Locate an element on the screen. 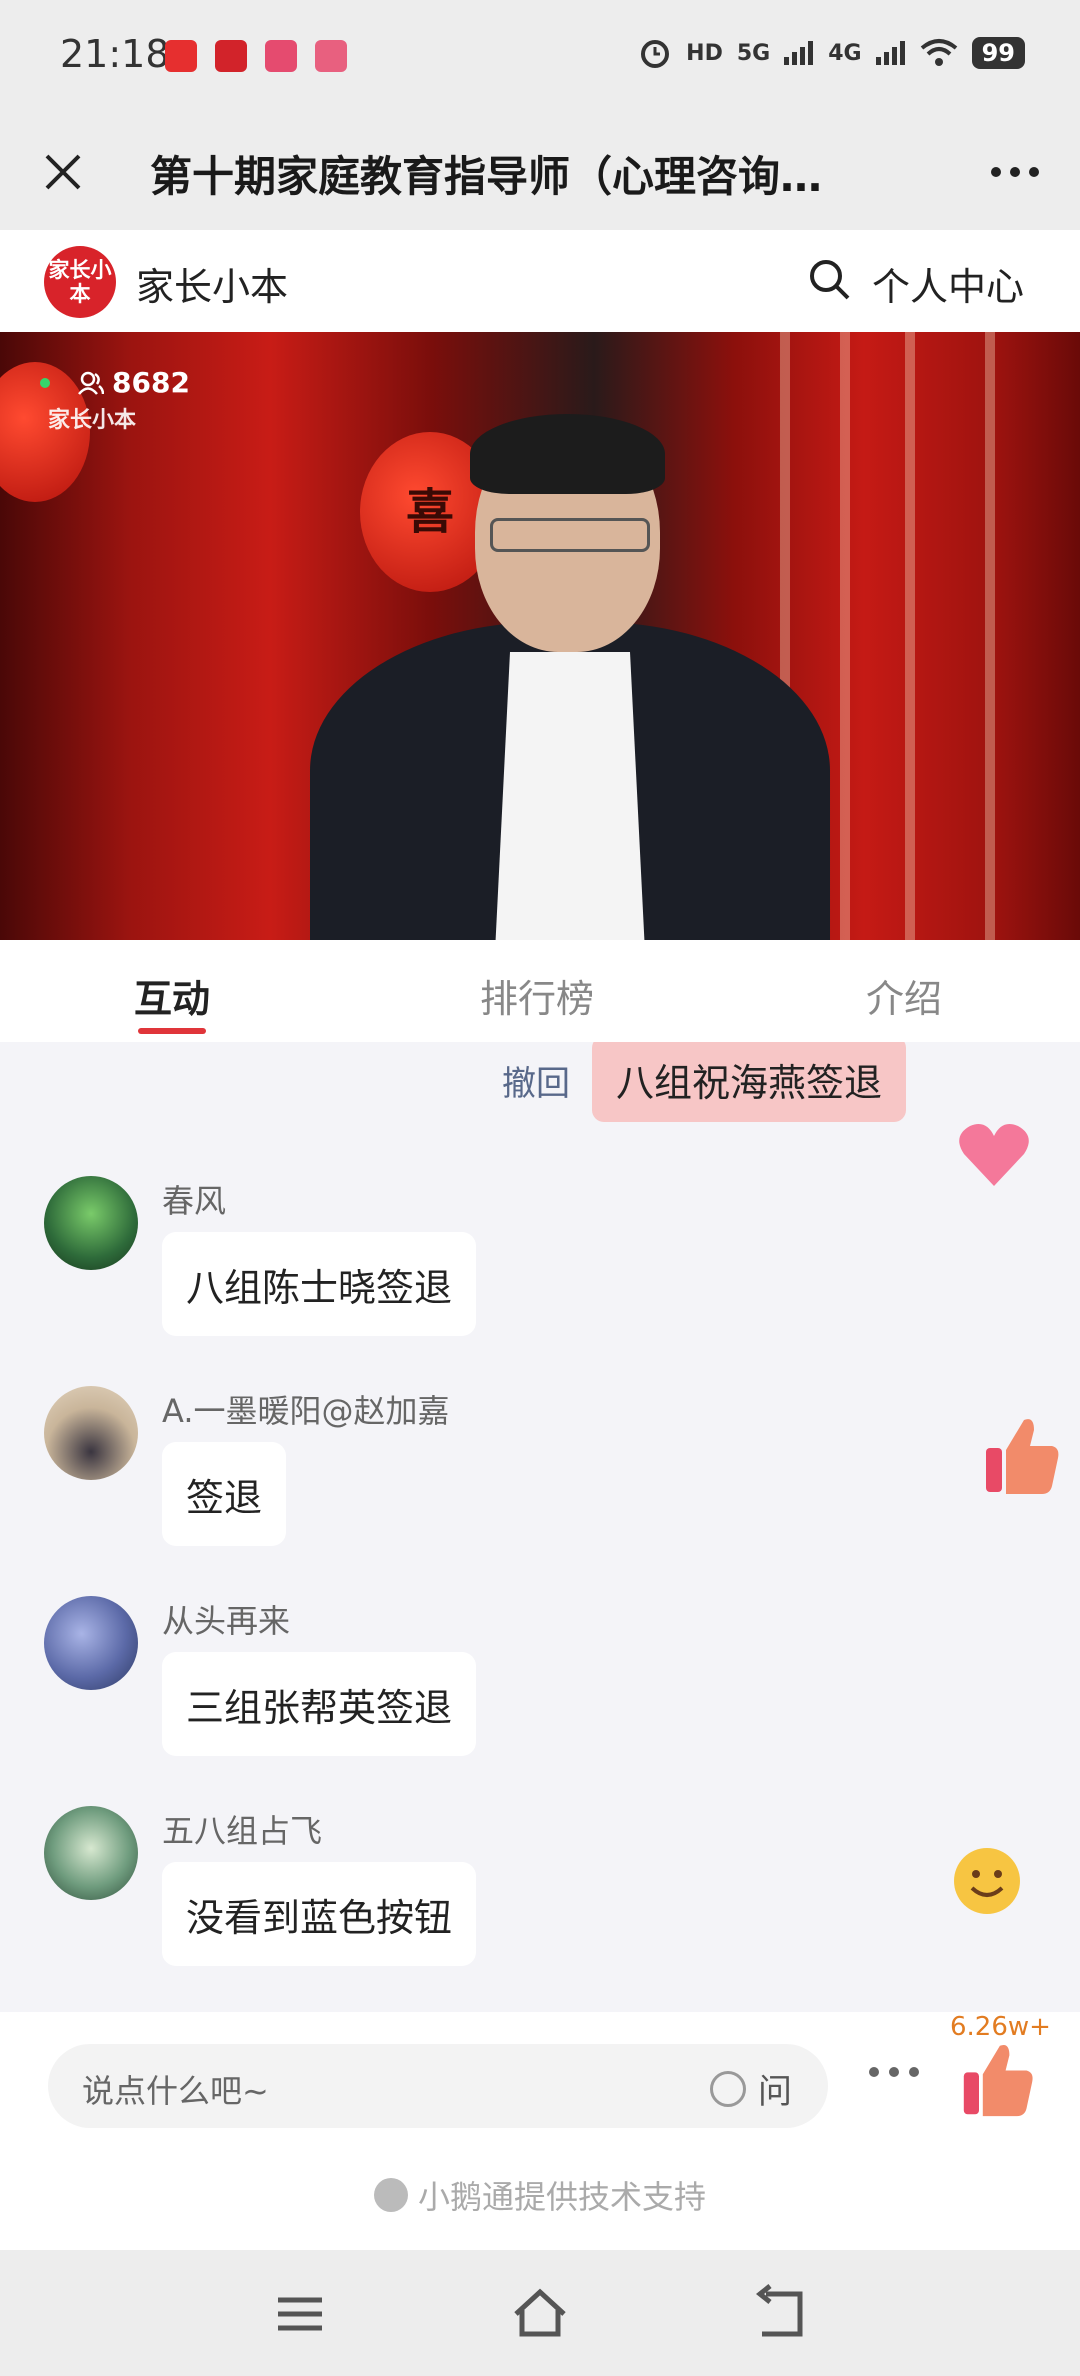 This screenshot has width=1080, height=2376. brand-logo: 家长小本 is located at coordinates (80, 282).